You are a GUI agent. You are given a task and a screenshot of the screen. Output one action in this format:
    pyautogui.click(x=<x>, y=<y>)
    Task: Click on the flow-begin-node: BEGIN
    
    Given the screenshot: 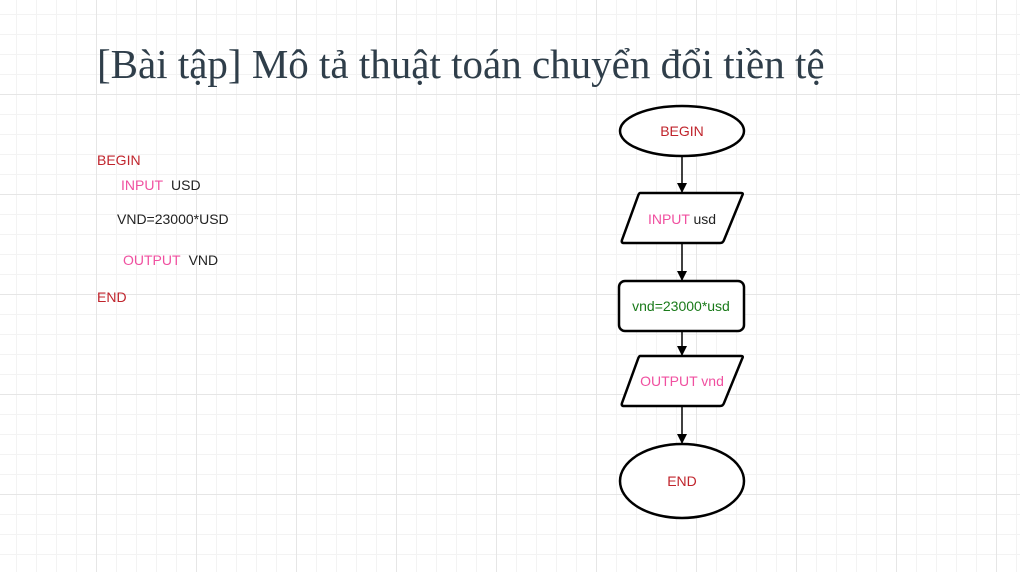 What is the action you would take?
    pyautogui.click(x=682, y=131)
    